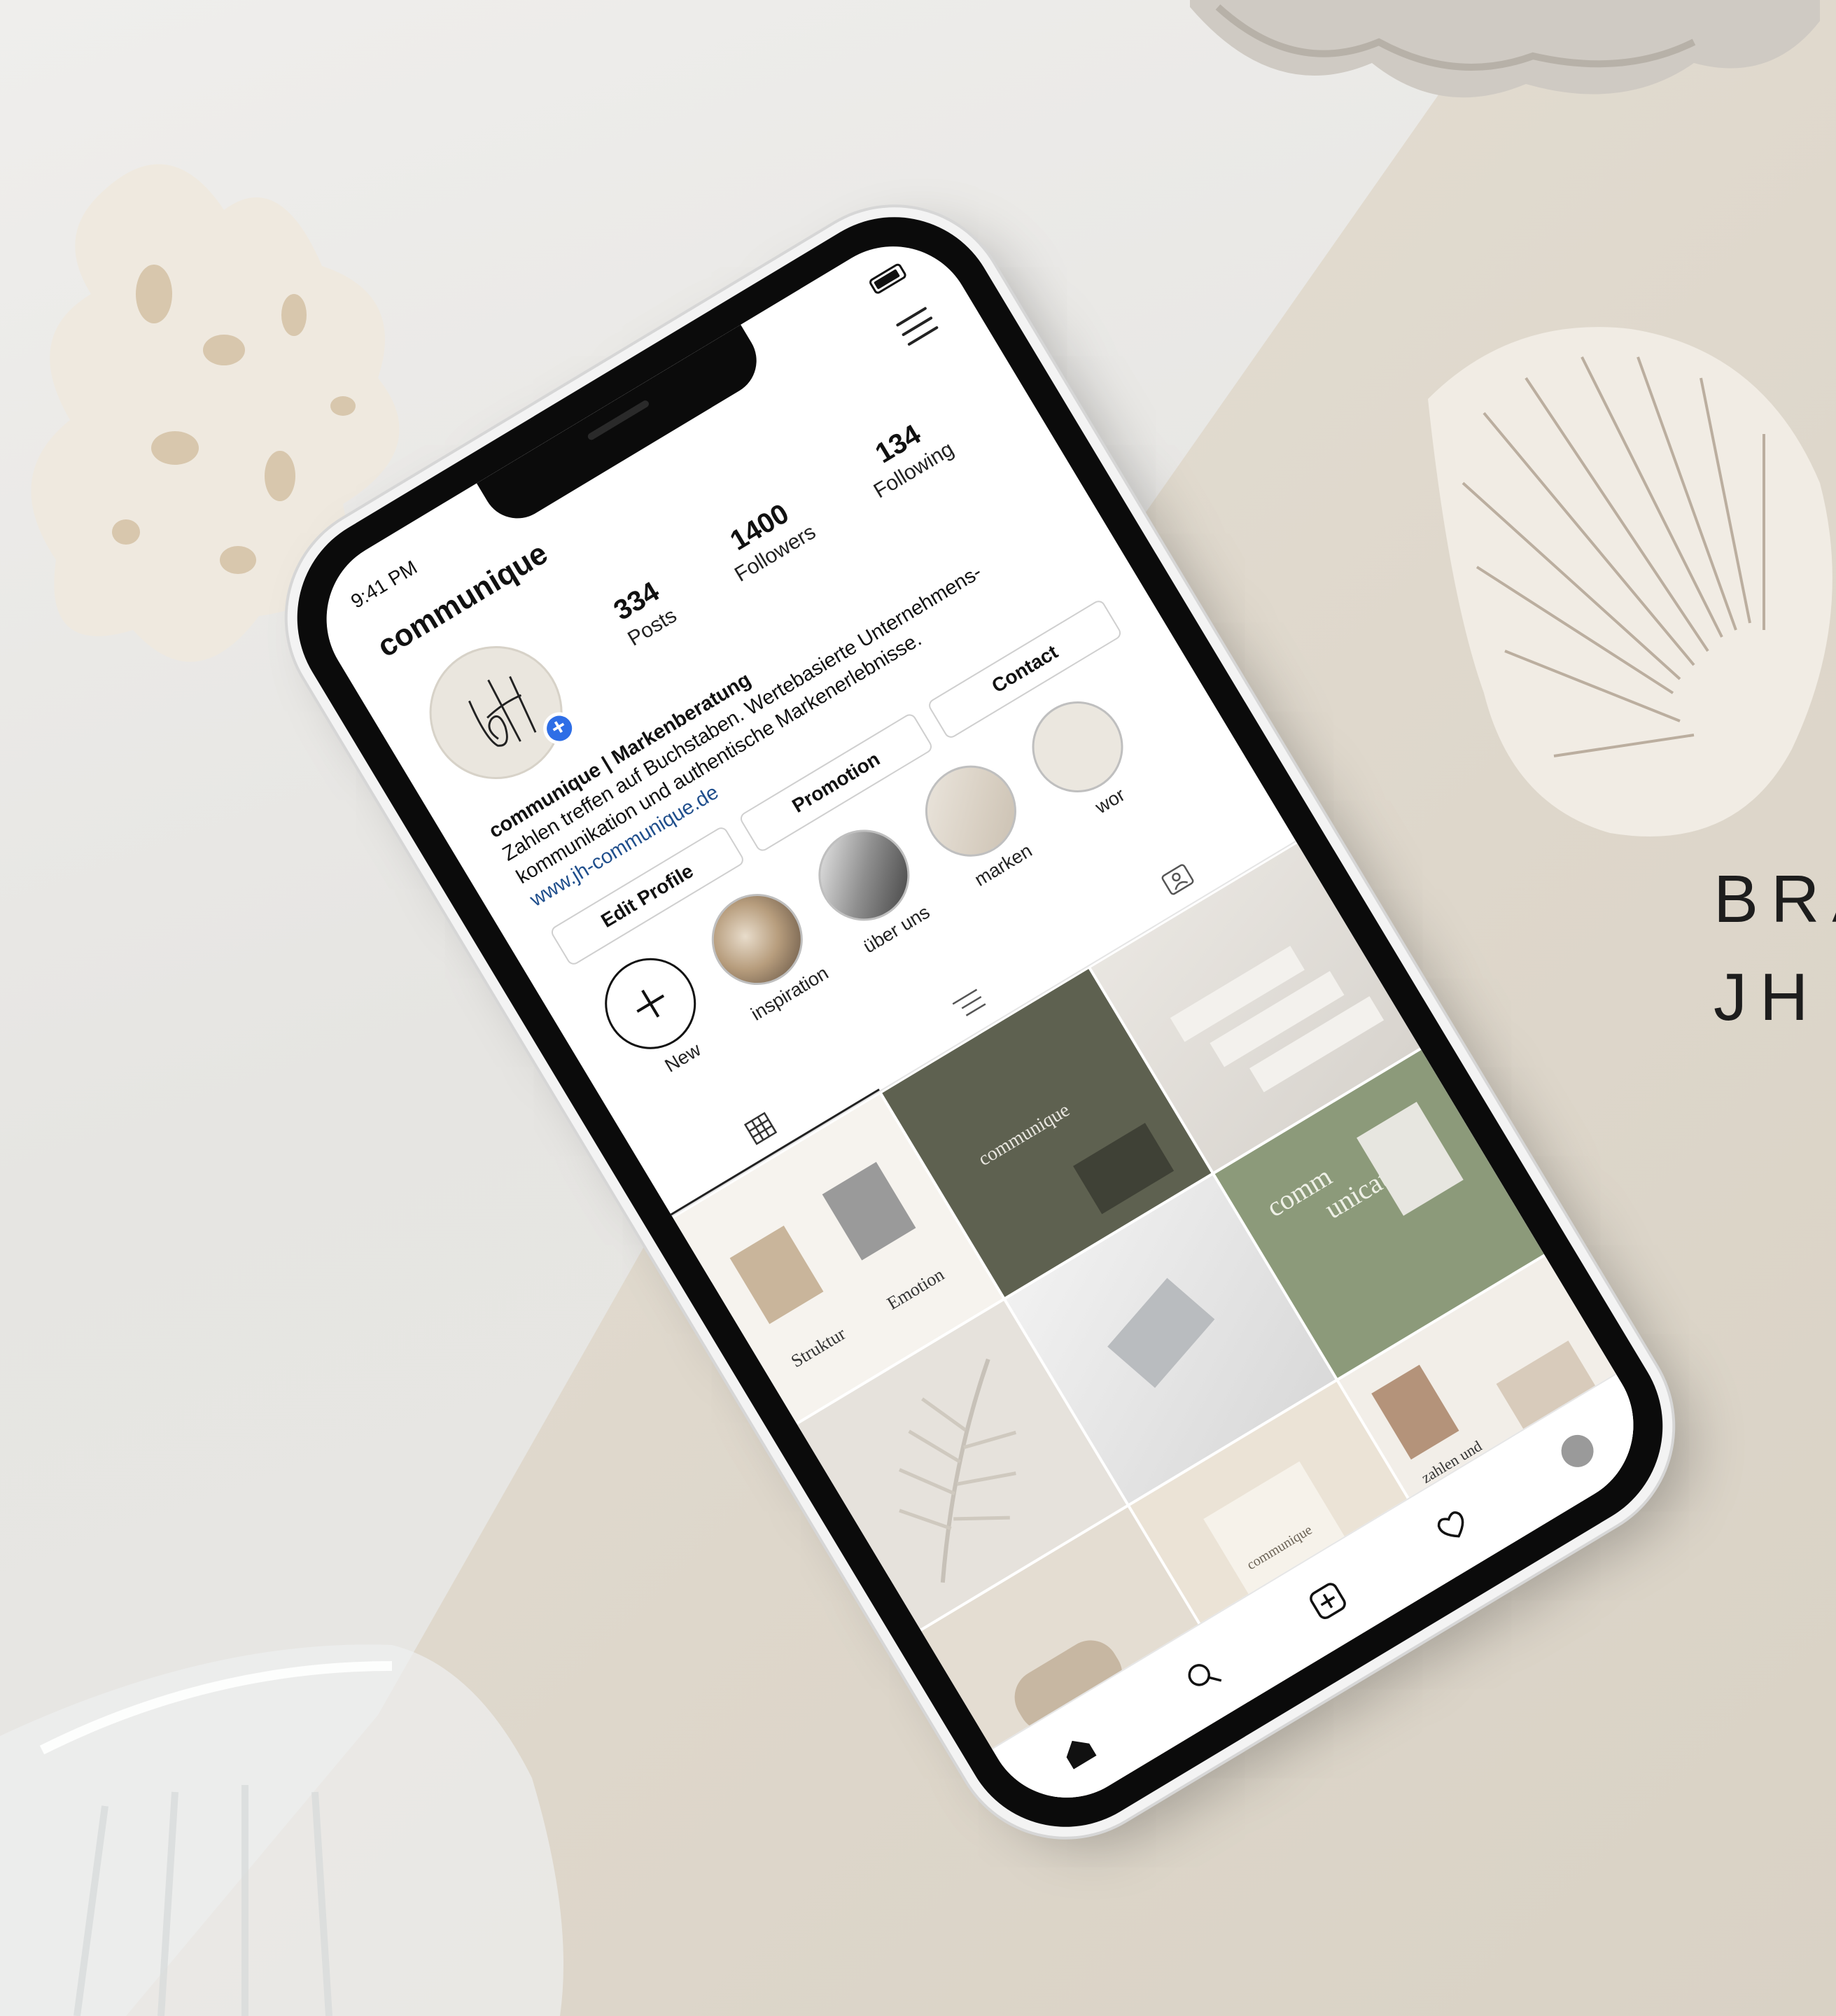 The height and width of the screenshot is (2016, 1836). I want to click on post-emotion-label: Emotion, so click(916, 1289).